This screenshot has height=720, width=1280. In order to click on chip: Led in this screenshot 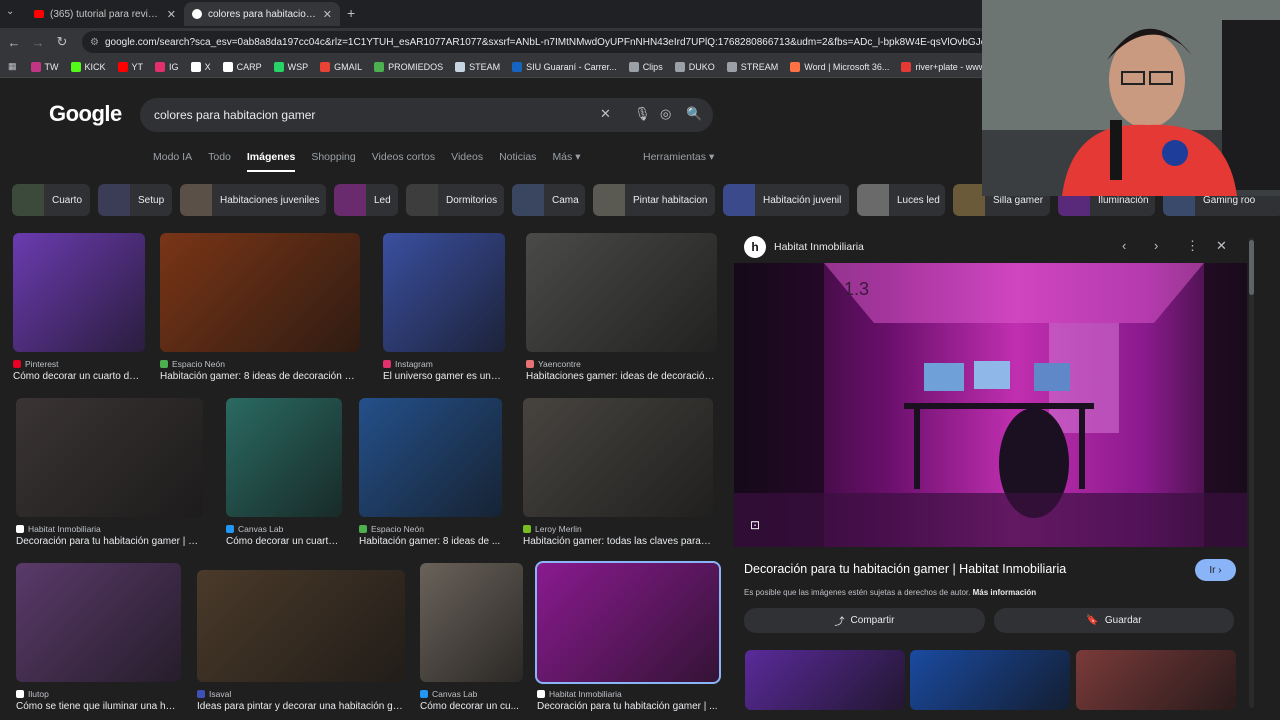, I will do `click(366, 200)`.